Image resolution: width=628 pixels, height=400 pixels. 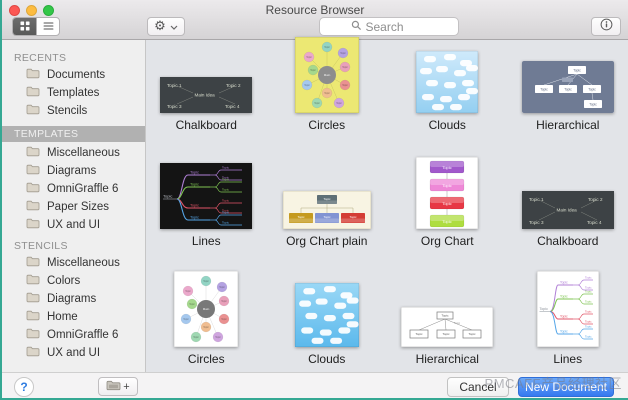 I want to click on search-field, so click(x=389, y=26).